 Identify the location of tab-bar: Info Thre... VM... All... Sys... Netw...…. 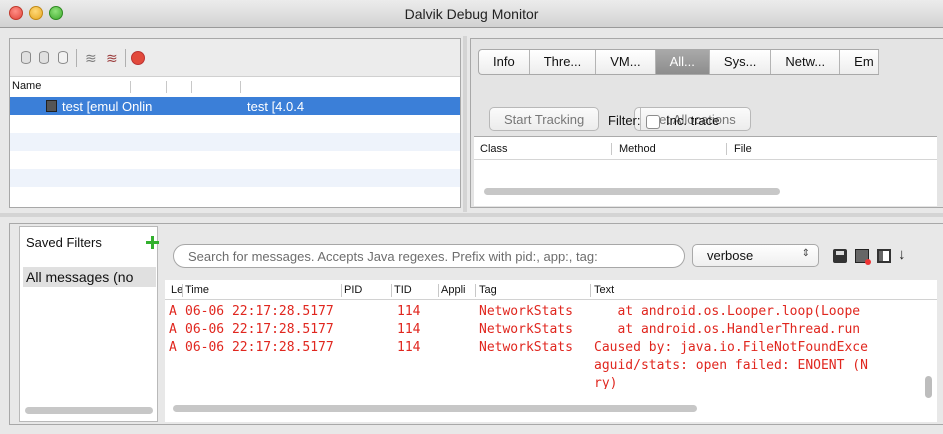
(678, 62).